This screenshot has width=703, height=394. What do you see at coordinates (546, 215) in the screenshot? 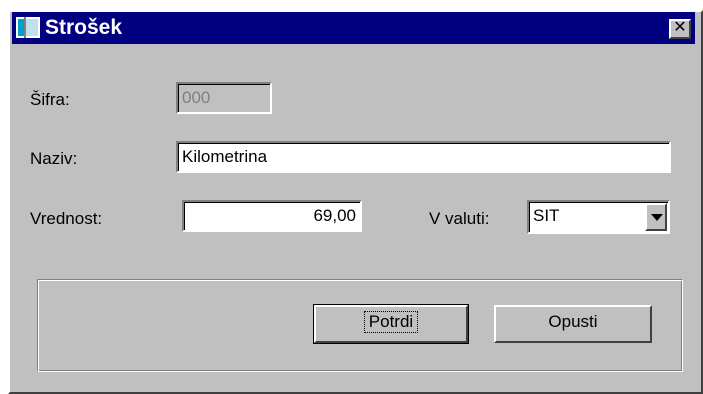
I see `valuta-value: SIT` at bounding box center [546, 215].